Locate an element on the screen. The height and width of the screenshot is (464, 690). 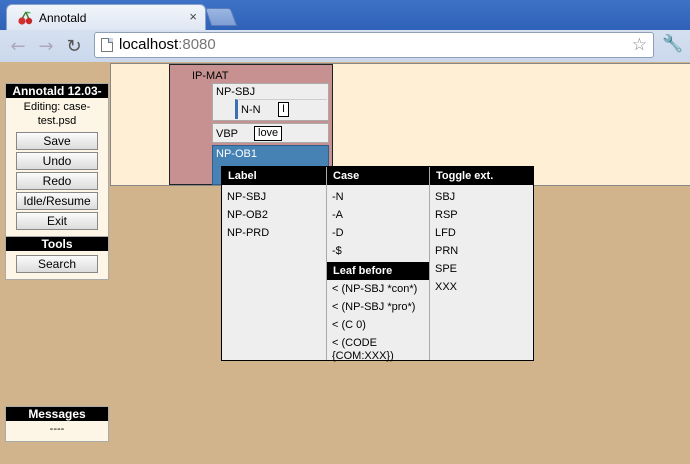
bookmark-star-icon: ☆ is located at coordinates (639, 45).